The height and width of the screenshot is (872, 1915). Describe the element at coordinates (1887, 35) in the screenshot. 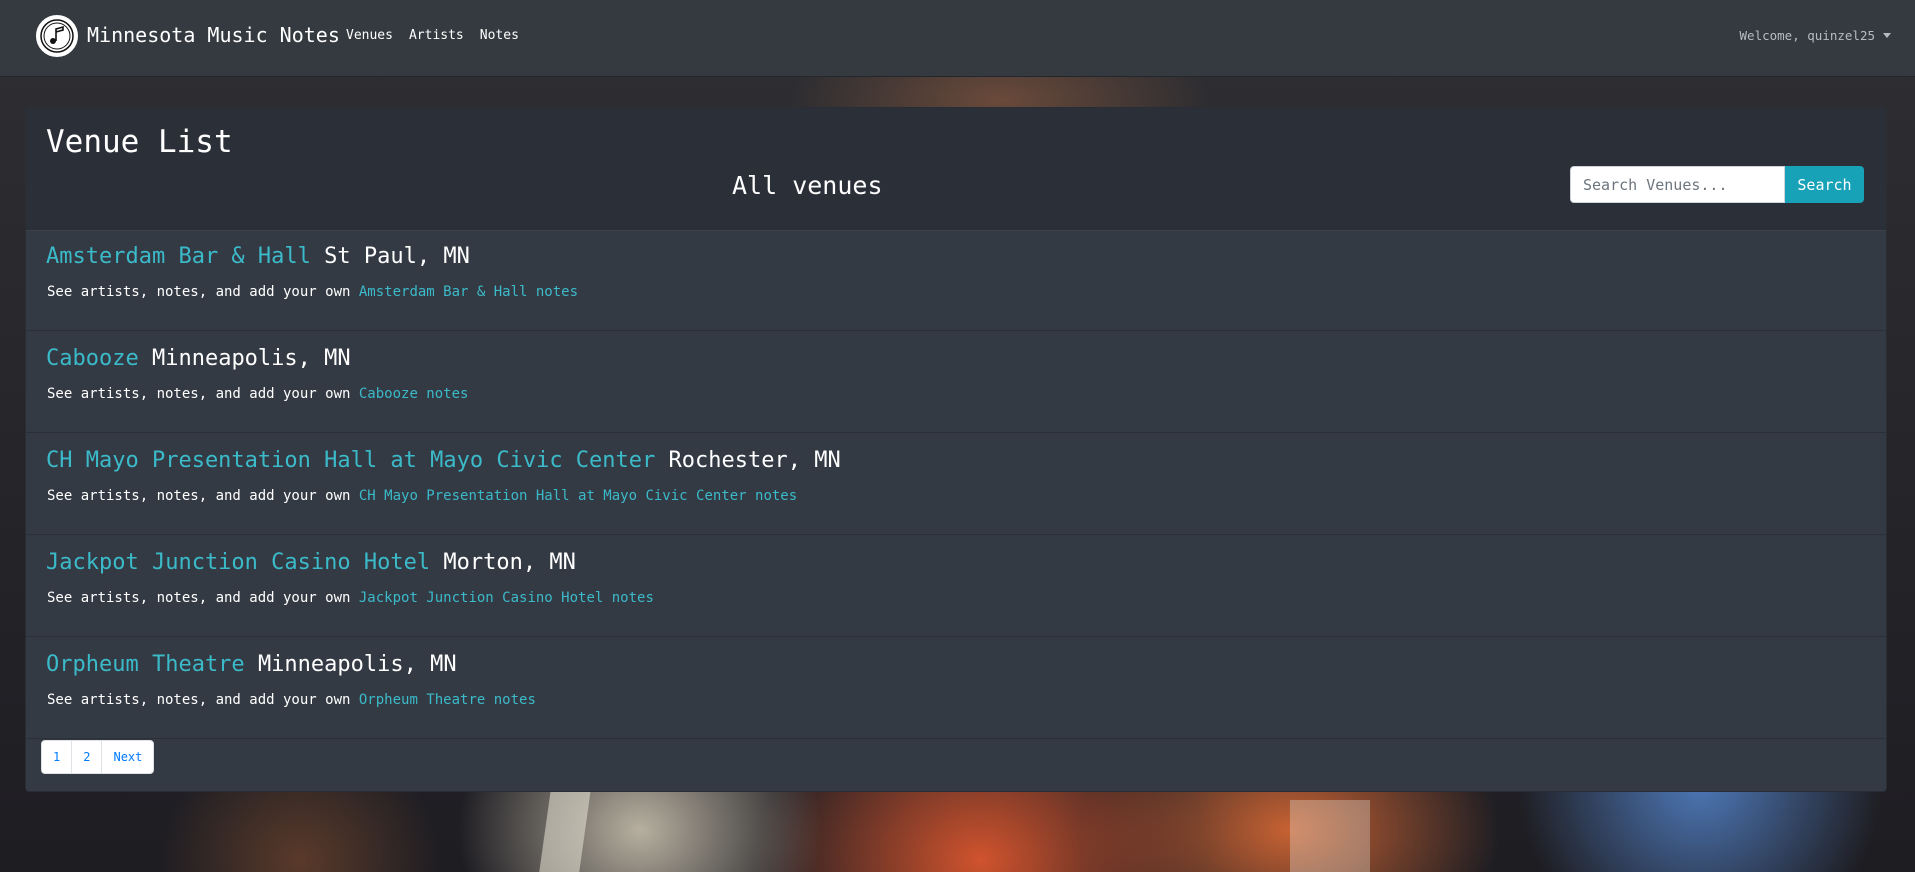

I see `caret-down-icon` at that location.